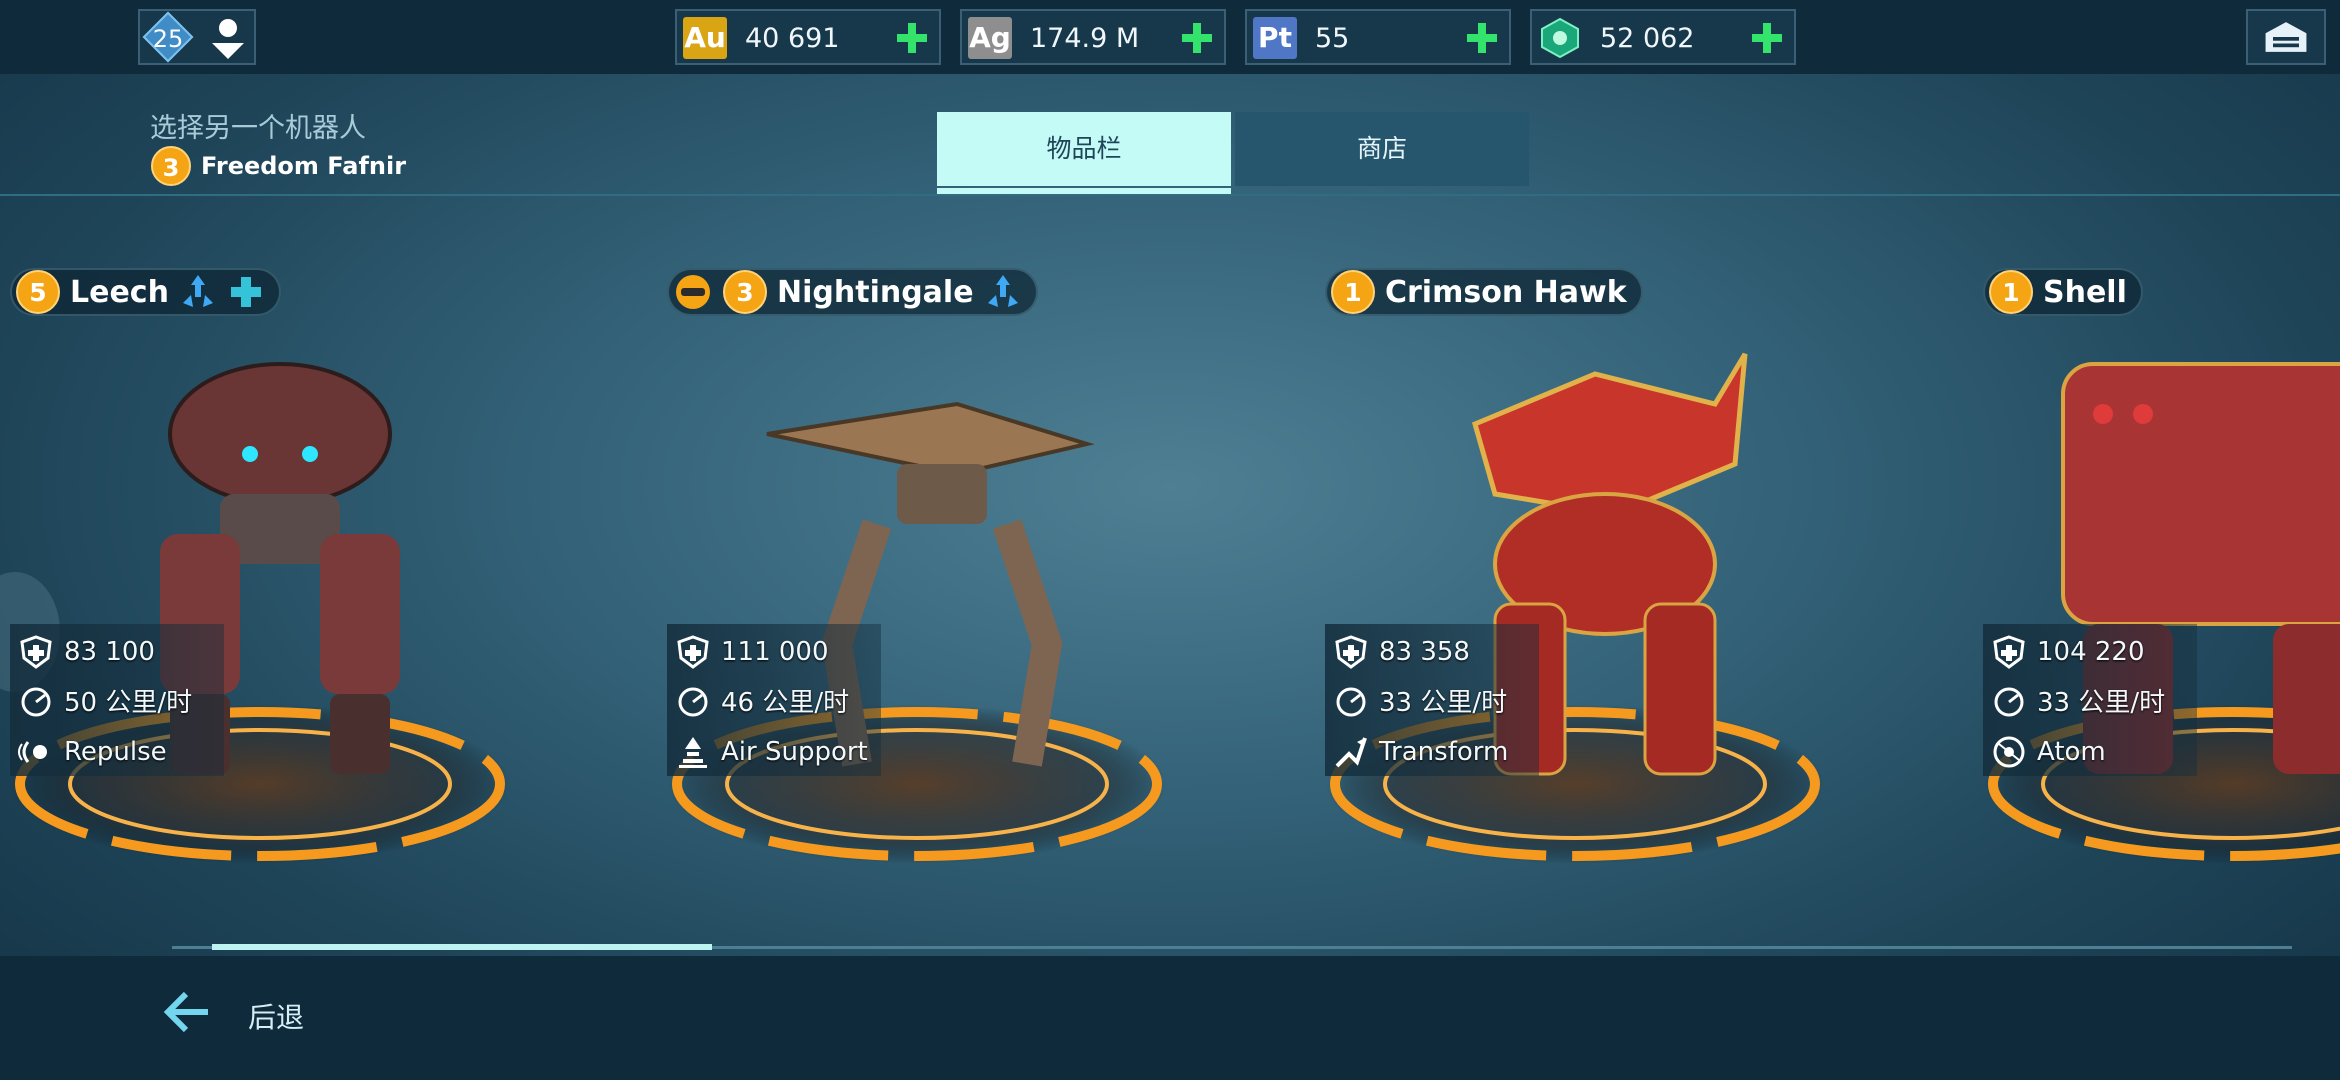 This screenshot has height=1080, width=2340. I want to click on currency-key: 52 062, so click(1663, 37).